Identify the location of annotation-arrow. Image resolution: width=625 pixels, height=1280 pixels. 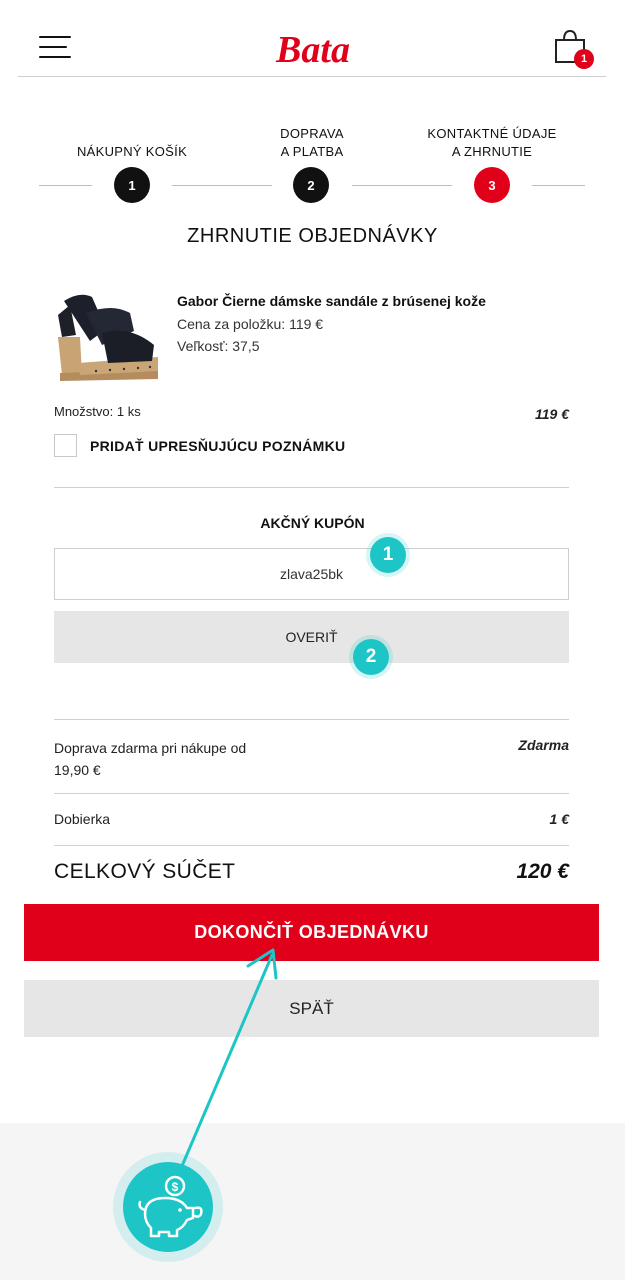
(229, 1058).